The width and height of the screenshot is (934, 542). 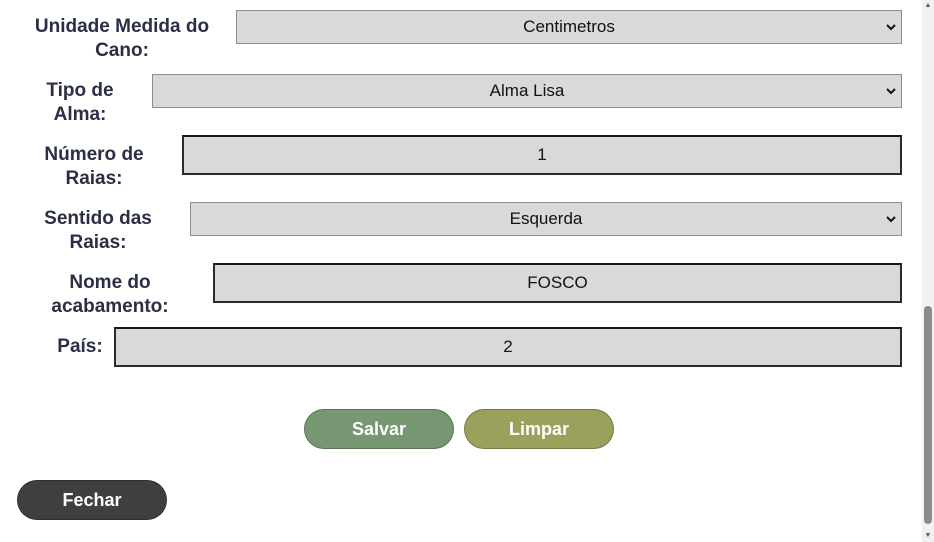 I want to click on scroll-down-arrow-icon: ▼, so click(x=928, y=536).